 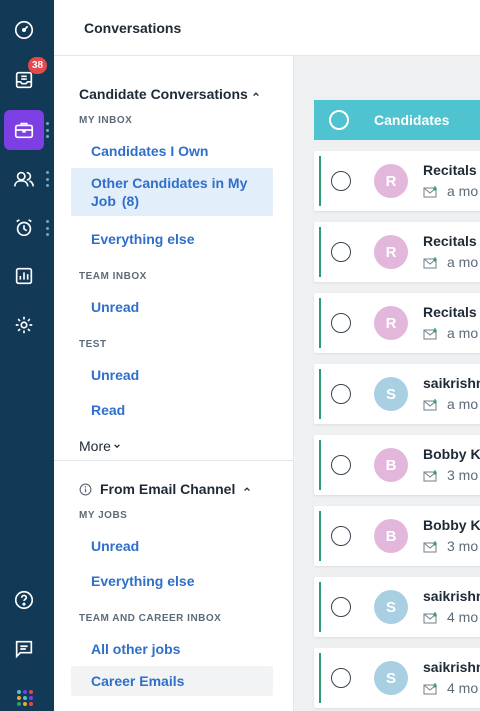 I want to click on select-all-checkbox, so click(x=339, y=120).